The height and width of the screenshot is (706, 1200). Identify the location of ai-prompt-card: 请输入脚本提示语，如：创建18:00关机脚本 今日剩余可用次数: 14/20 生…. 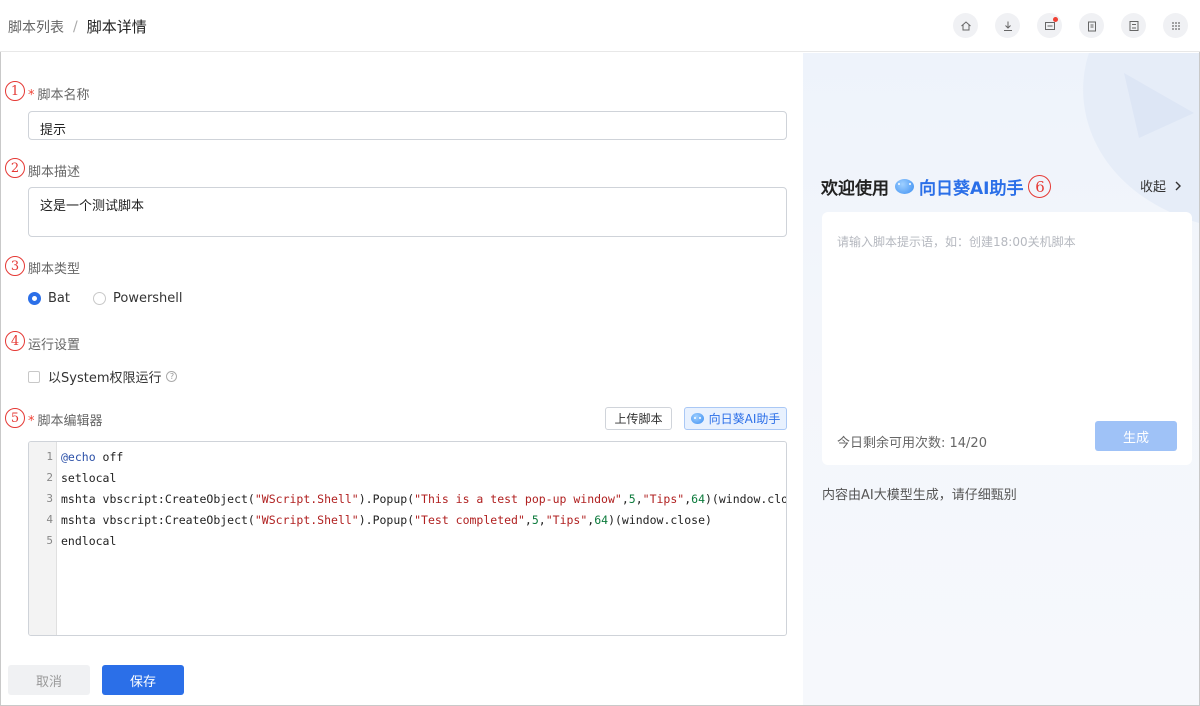
(1007, 338).